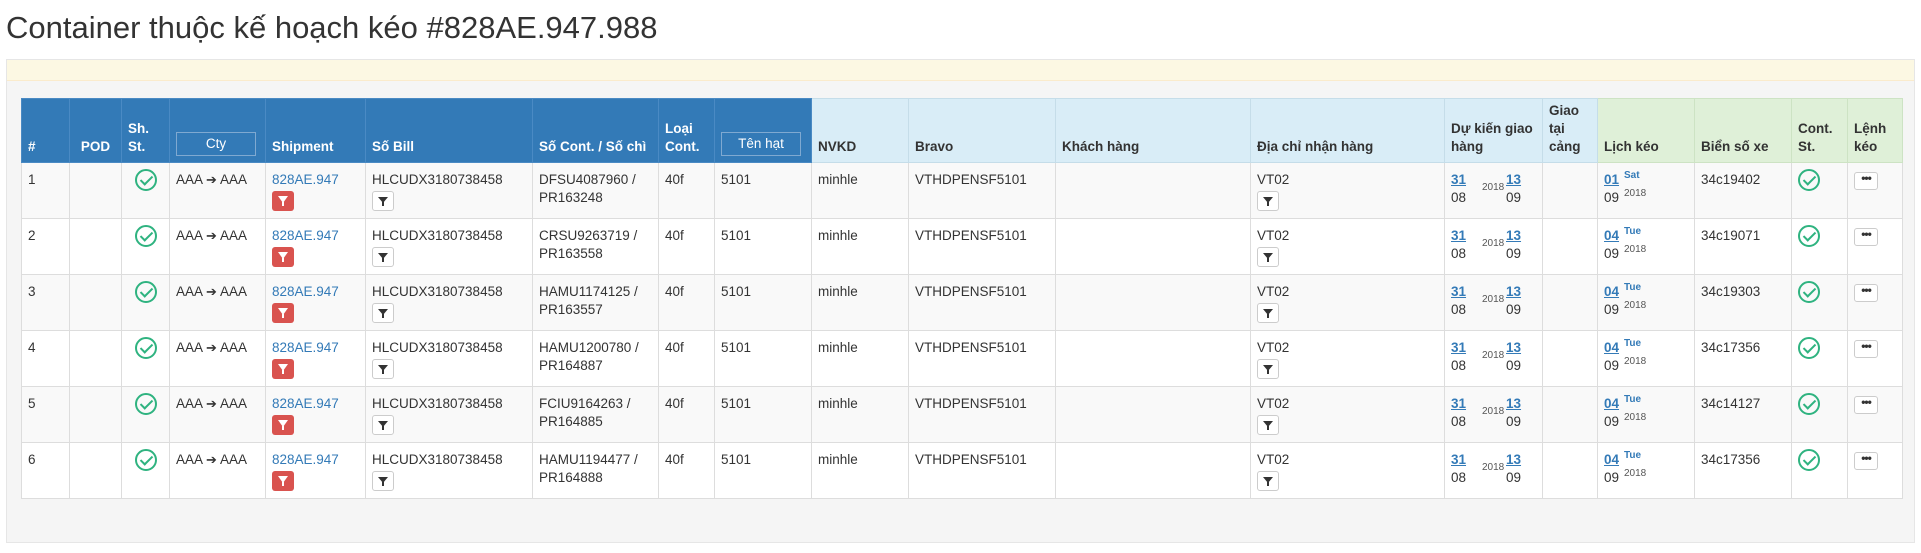  What do you see at coordinates (1570, 130) in the screenshot?
I see `col-header-giao-tai-cang: Giao tại cảng` at bounding box center [1570, 130].